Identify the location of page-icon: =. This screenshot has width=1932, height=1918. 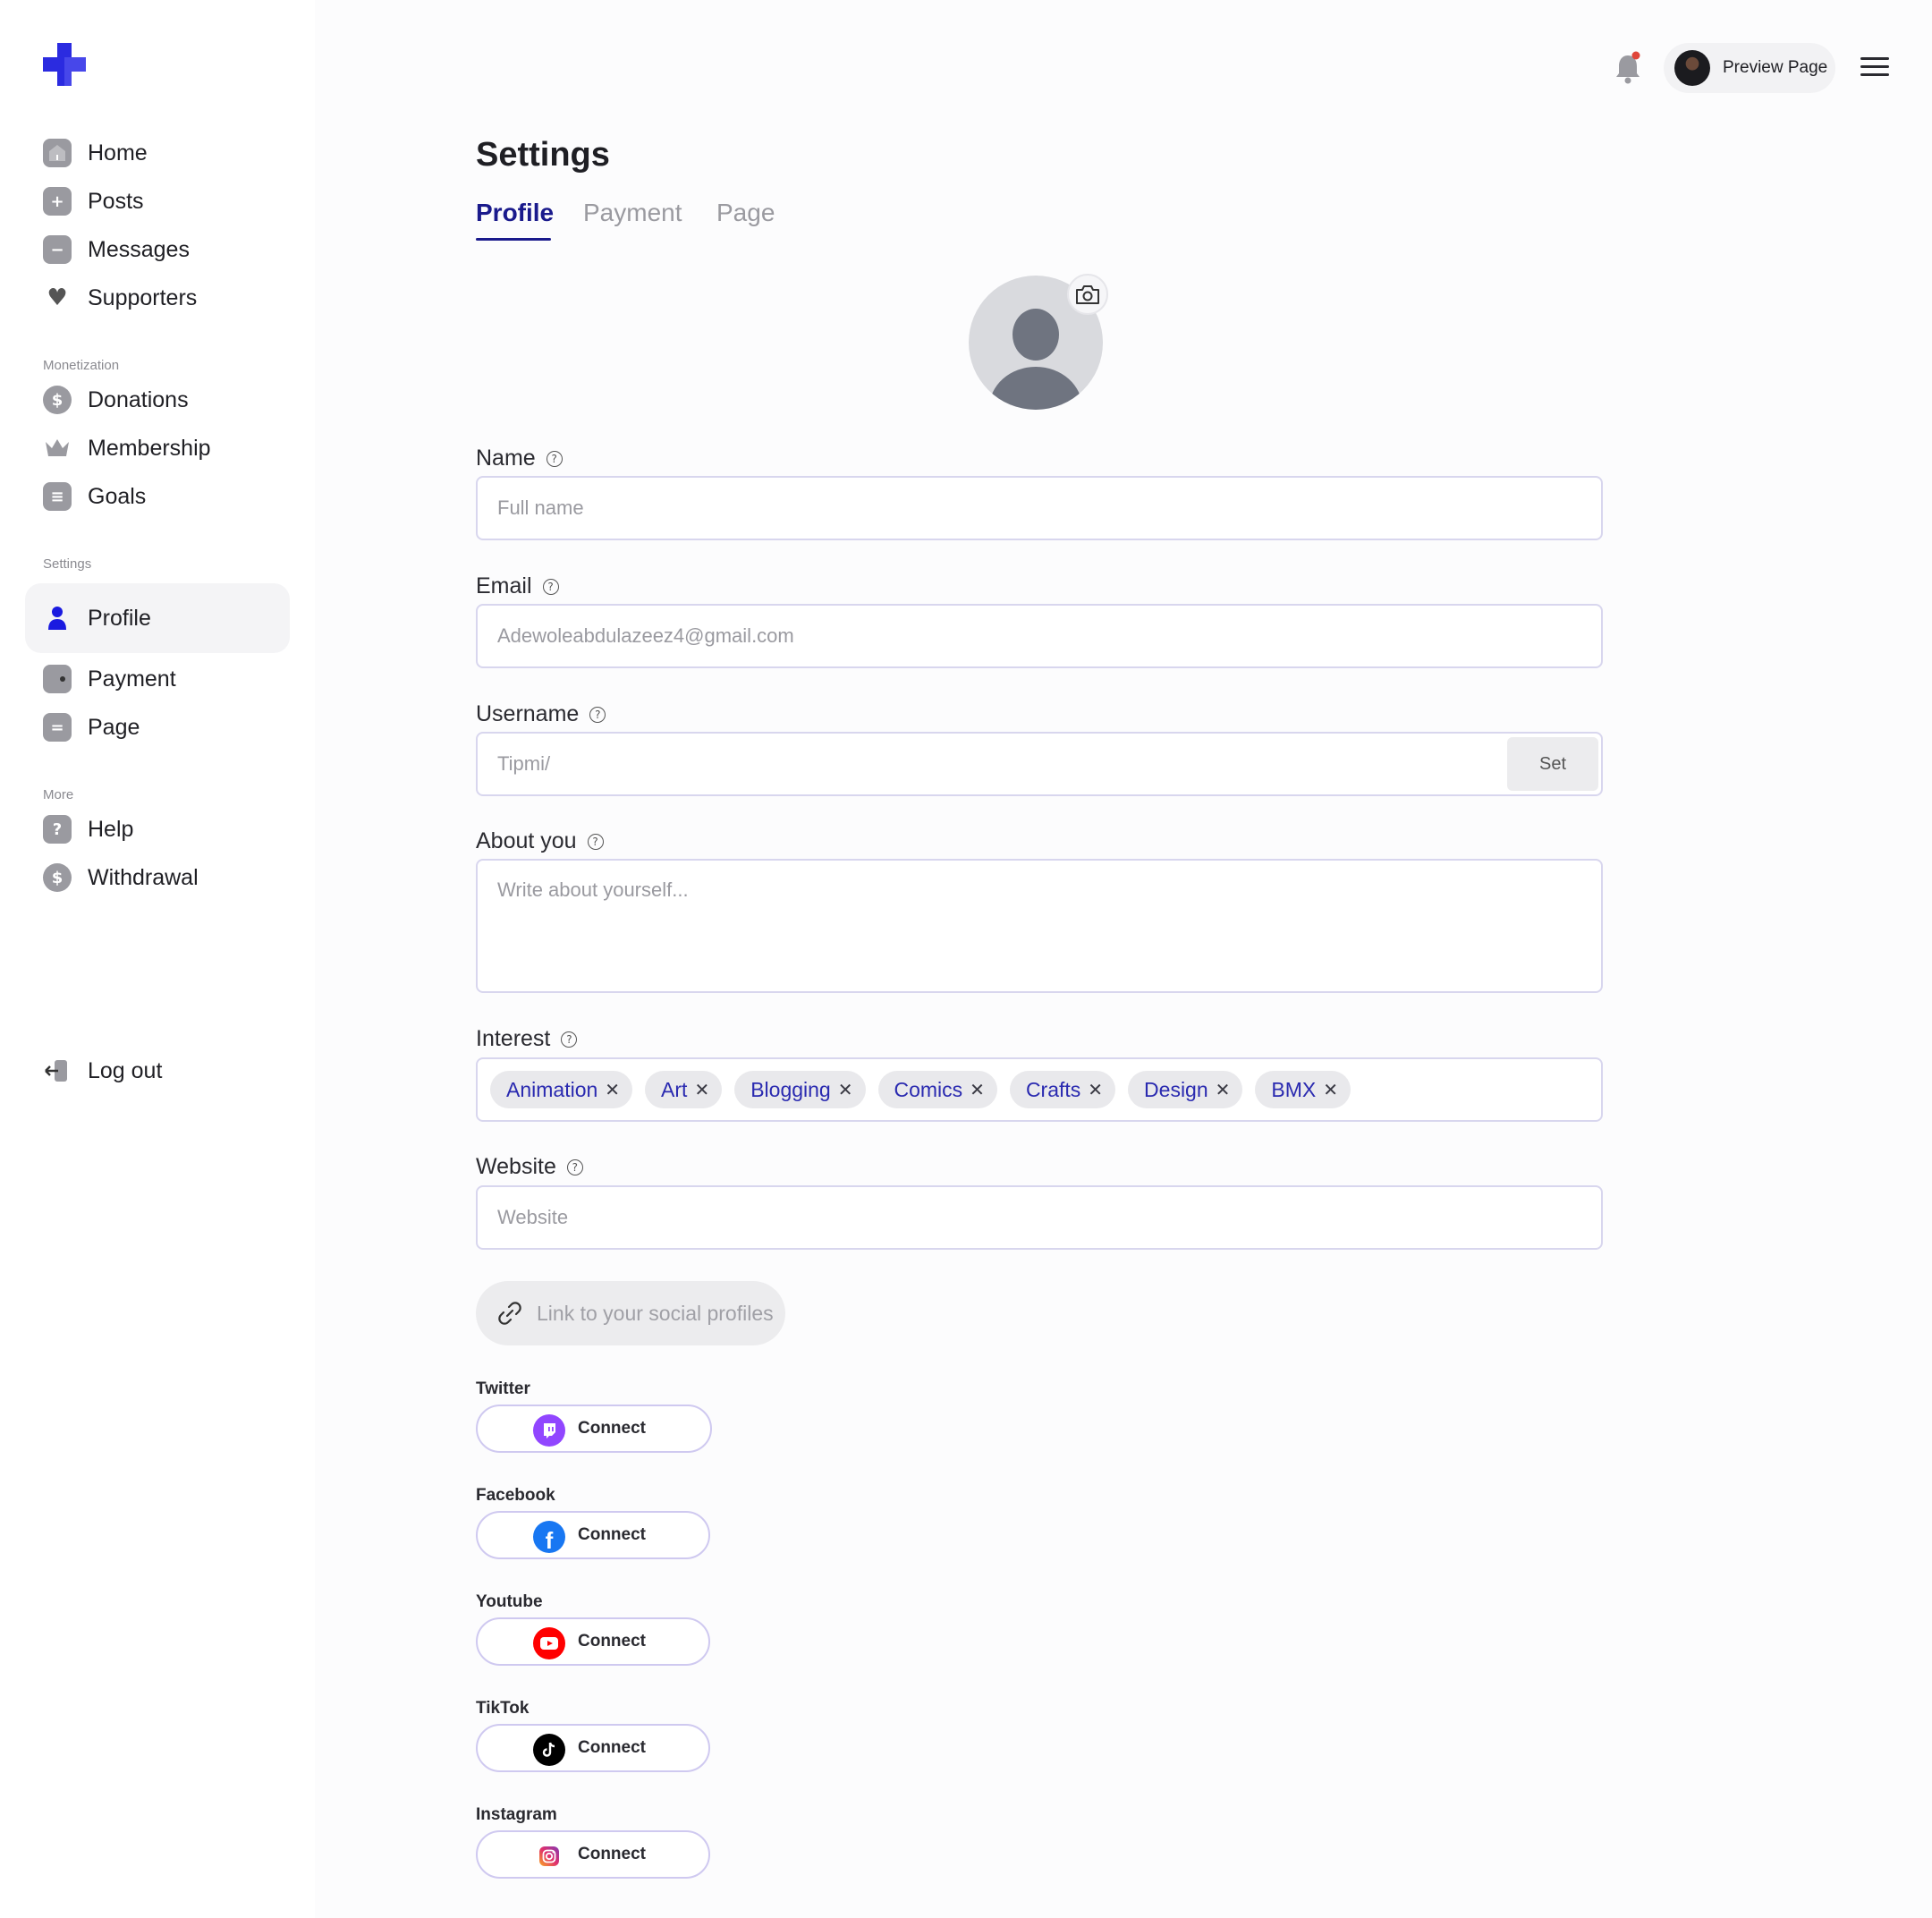
(57, 727).